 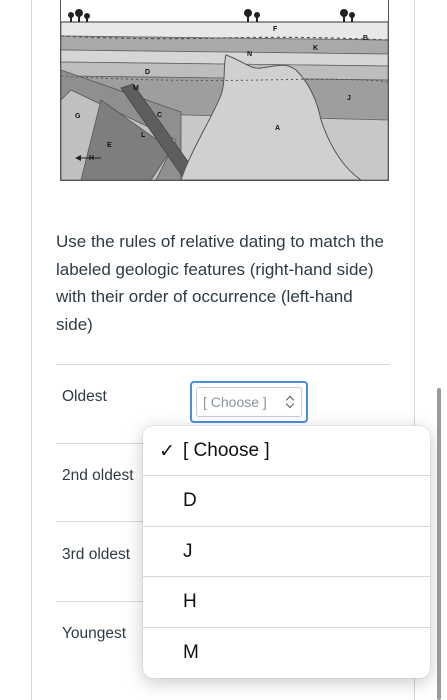 I want to click on dropdown-option-j: J, so click(x=286, y=552).